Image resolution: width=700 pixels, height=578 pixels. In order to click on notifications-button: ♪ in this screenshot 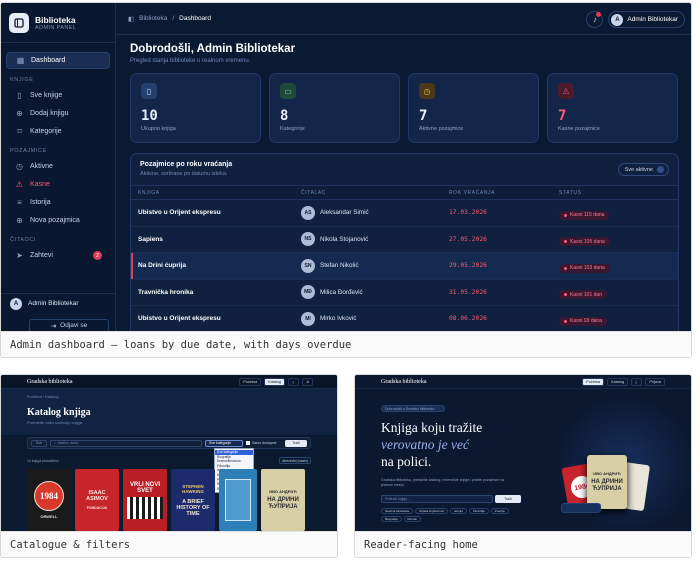, I will do `click(595, 19)`.